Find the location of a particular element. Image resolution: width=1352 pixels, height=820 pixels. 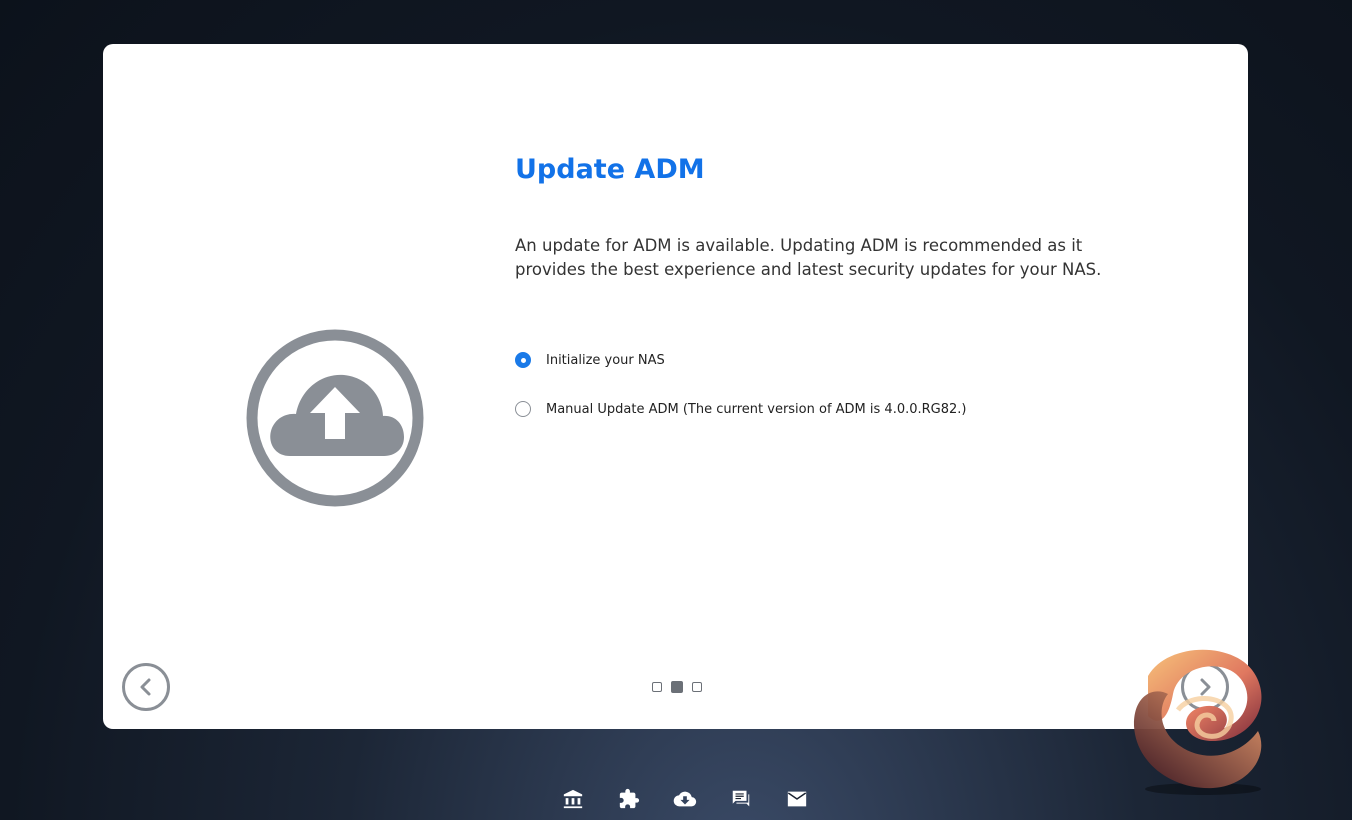

taskbar is located at coordinates (685, 799).